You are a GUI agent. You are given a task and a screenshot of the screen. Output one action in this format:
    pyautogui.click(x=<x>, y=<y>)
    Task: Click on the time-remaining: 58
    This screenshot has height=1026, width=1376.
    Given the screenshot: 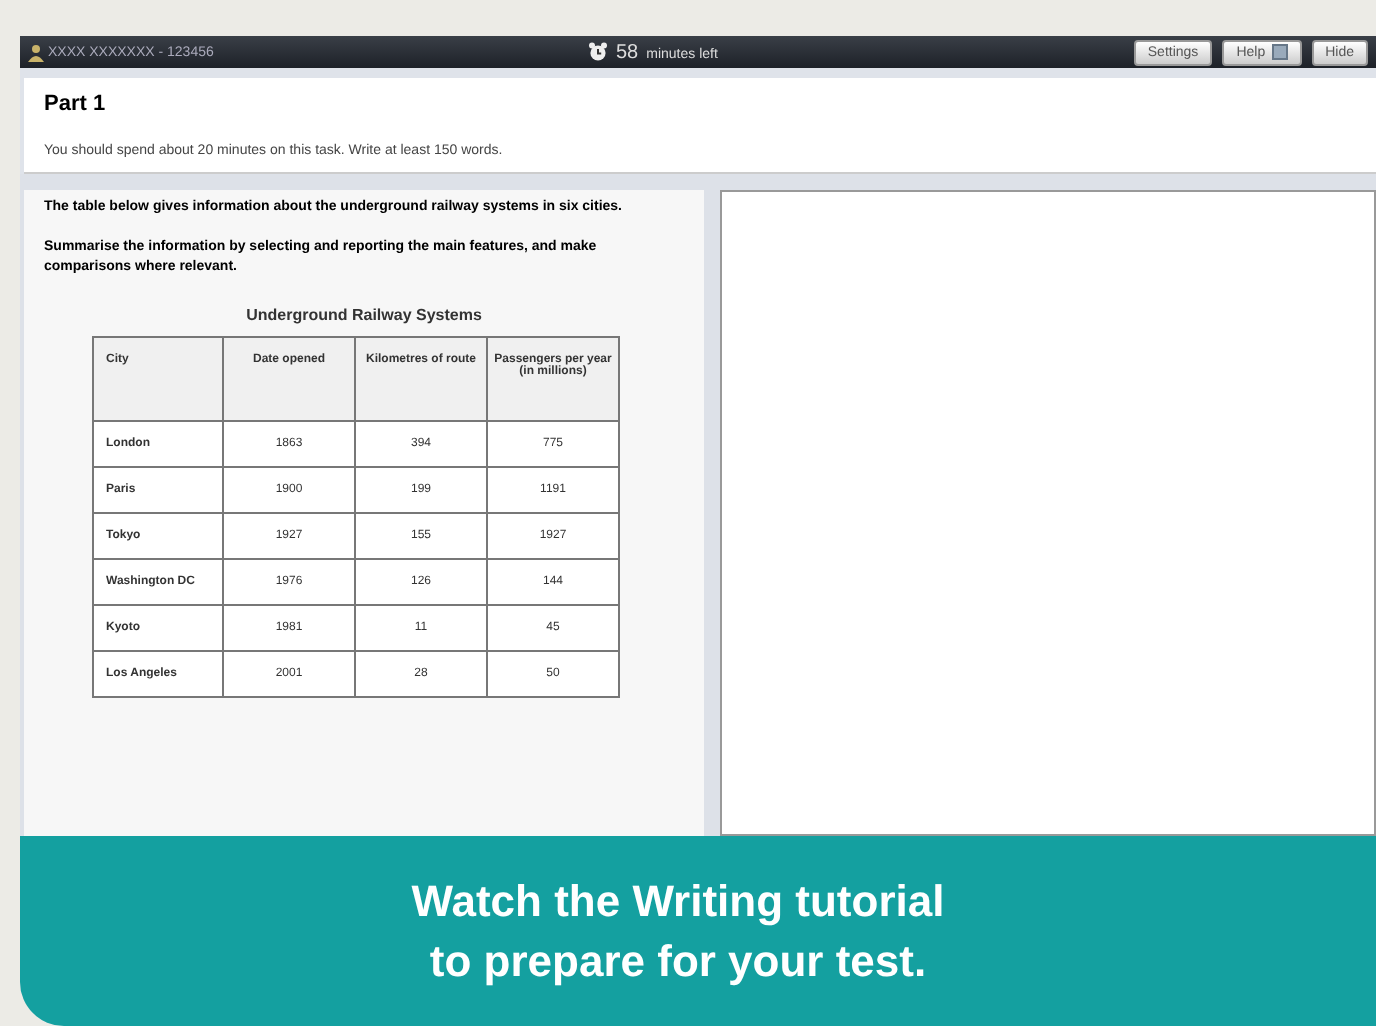 What is the action you would take?
    pyautogui.click(x=627, y=52)
    